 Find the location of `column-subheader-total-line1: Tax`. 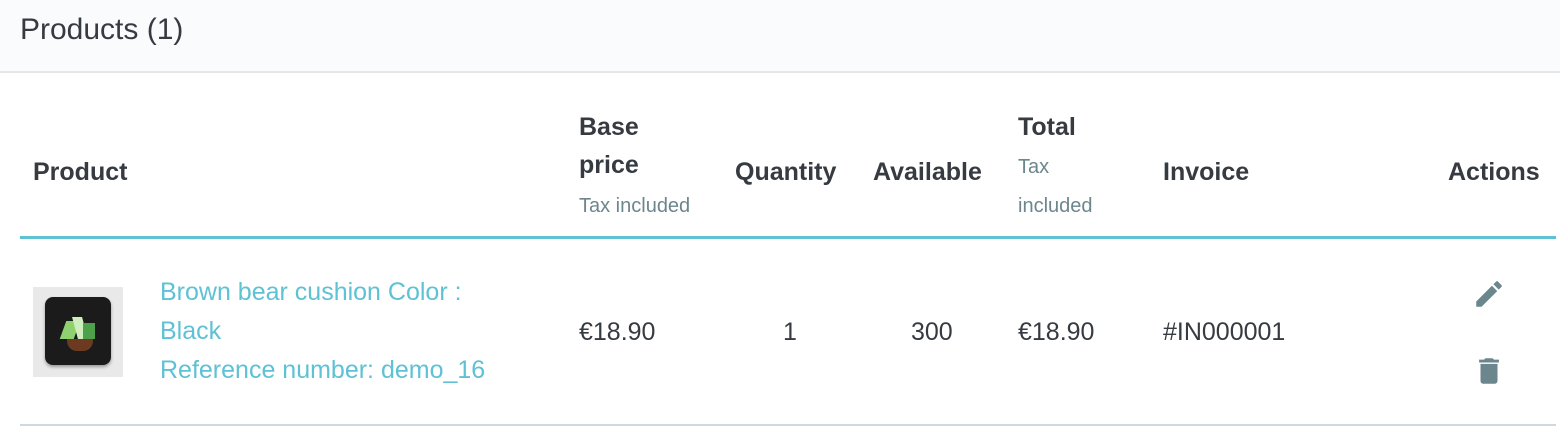

column-subheader-total-line1: Tax is located at coordinates (1034, 167).